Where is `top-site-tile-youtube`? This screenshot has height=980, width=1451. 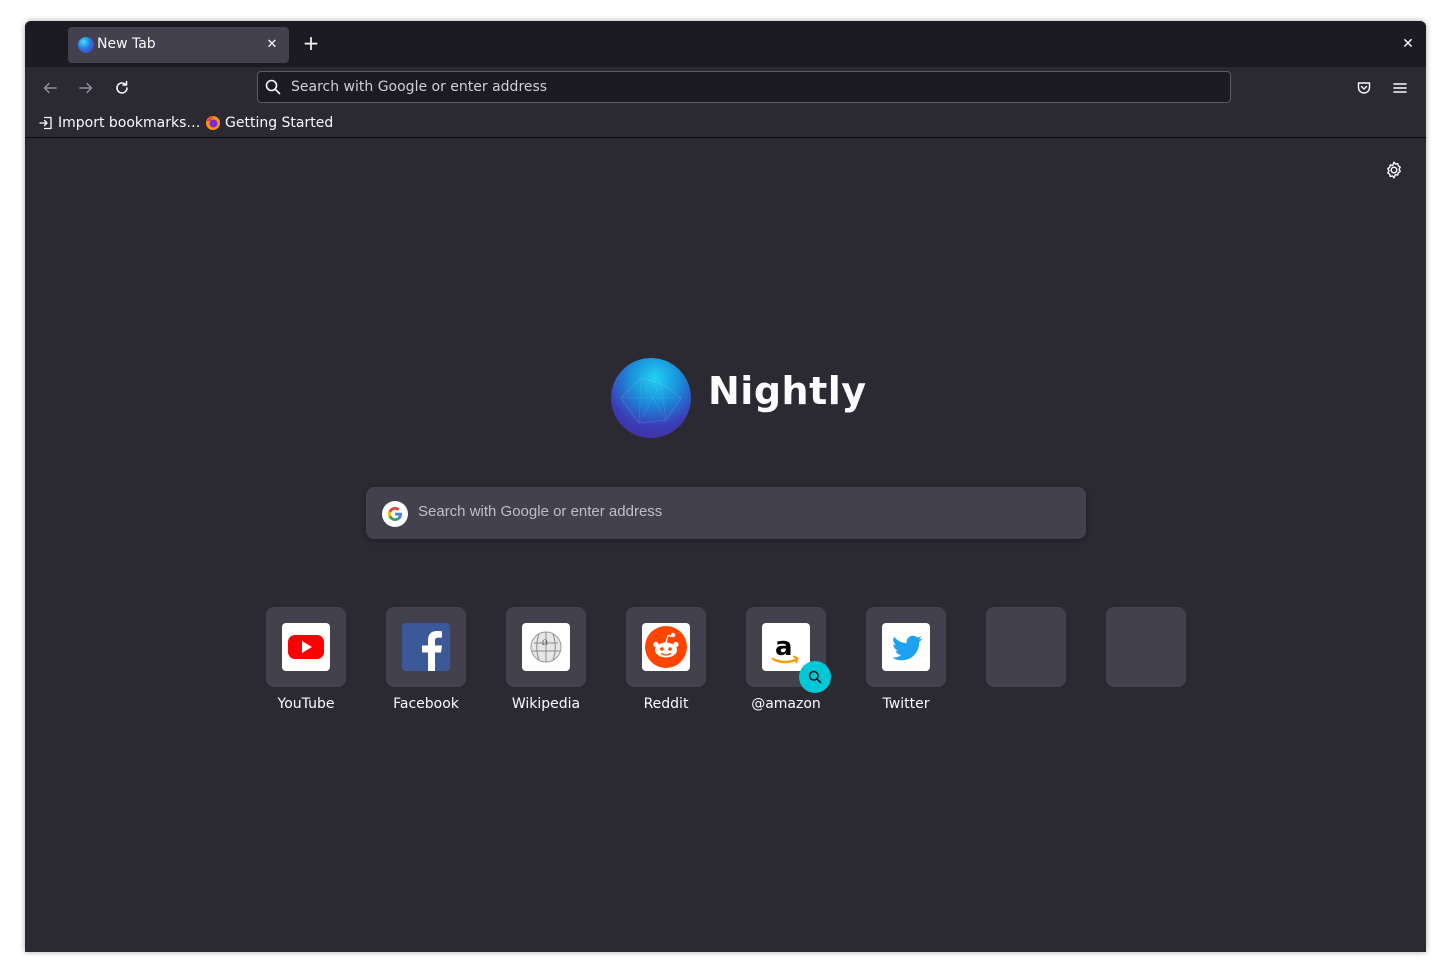 top-site-tile-youtube is located at coordinates (306, 647).